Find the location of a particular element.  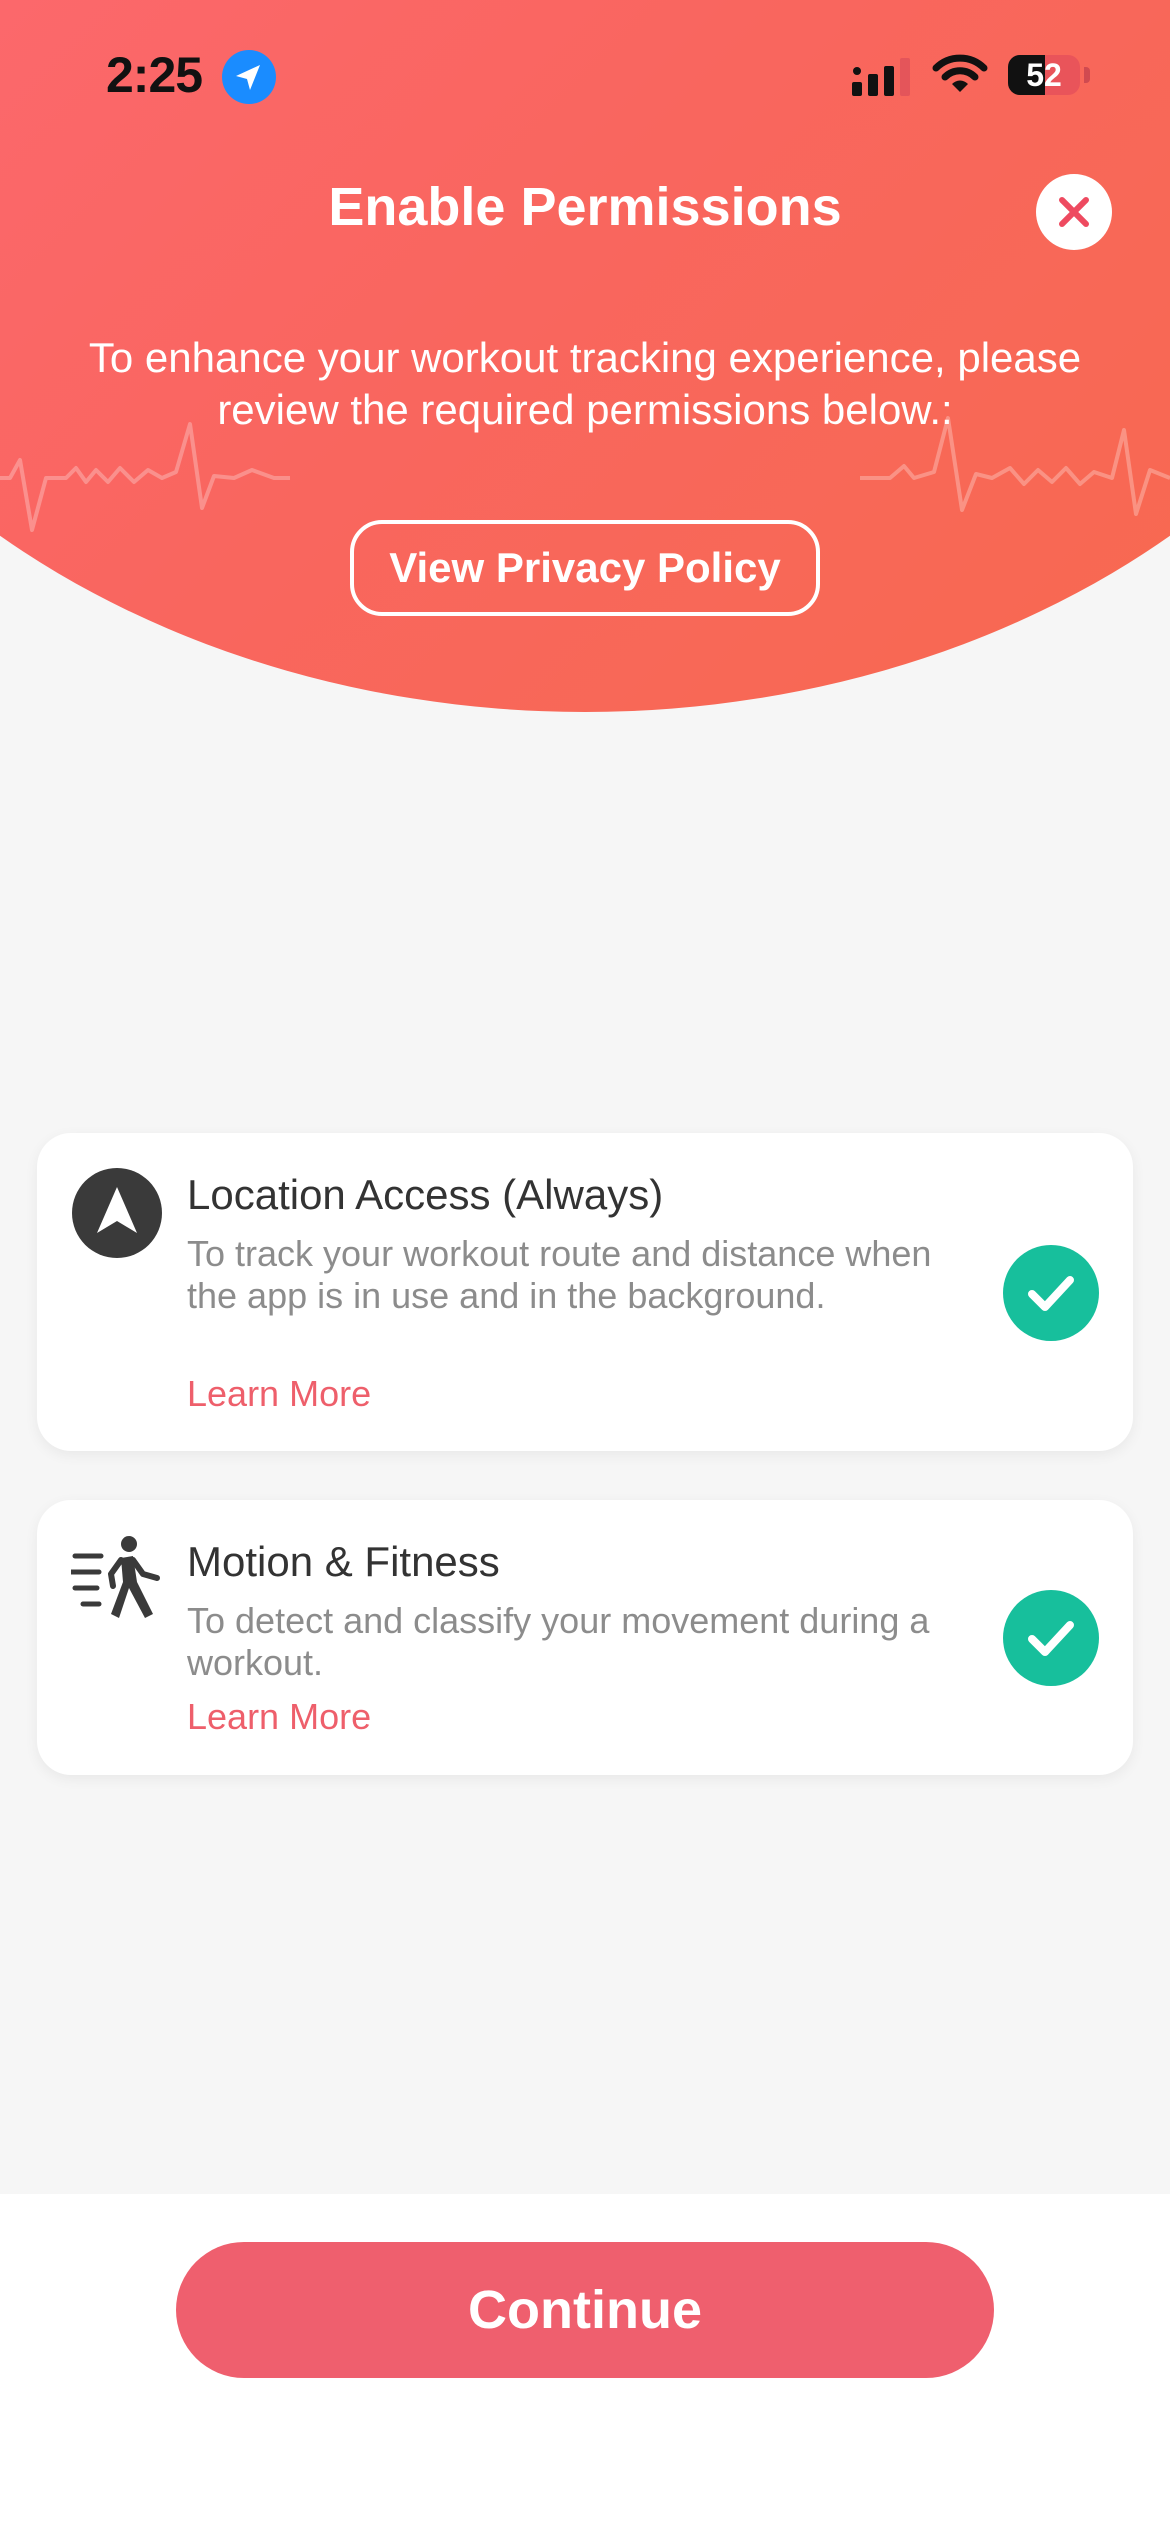

location-arrow-icon is located at coordinates (249, 77).